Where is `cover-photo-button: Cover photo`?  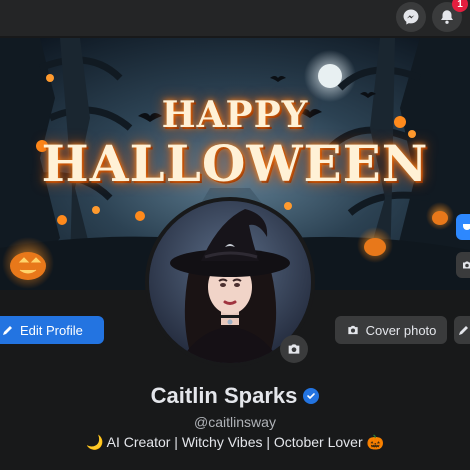
cover-photo-button: Cover photo is located at coordinates (391, 330).